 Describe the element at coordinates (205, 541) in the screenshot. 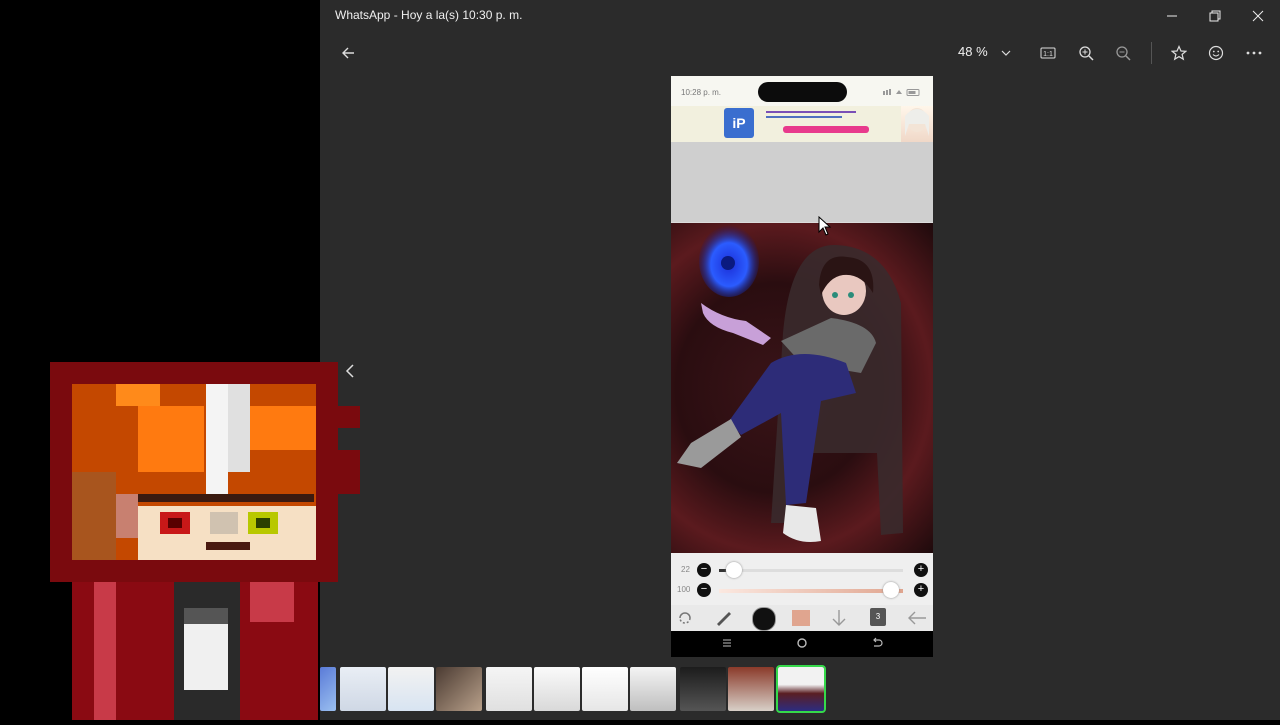

I see `pixel-avatar-overlay` at that location.